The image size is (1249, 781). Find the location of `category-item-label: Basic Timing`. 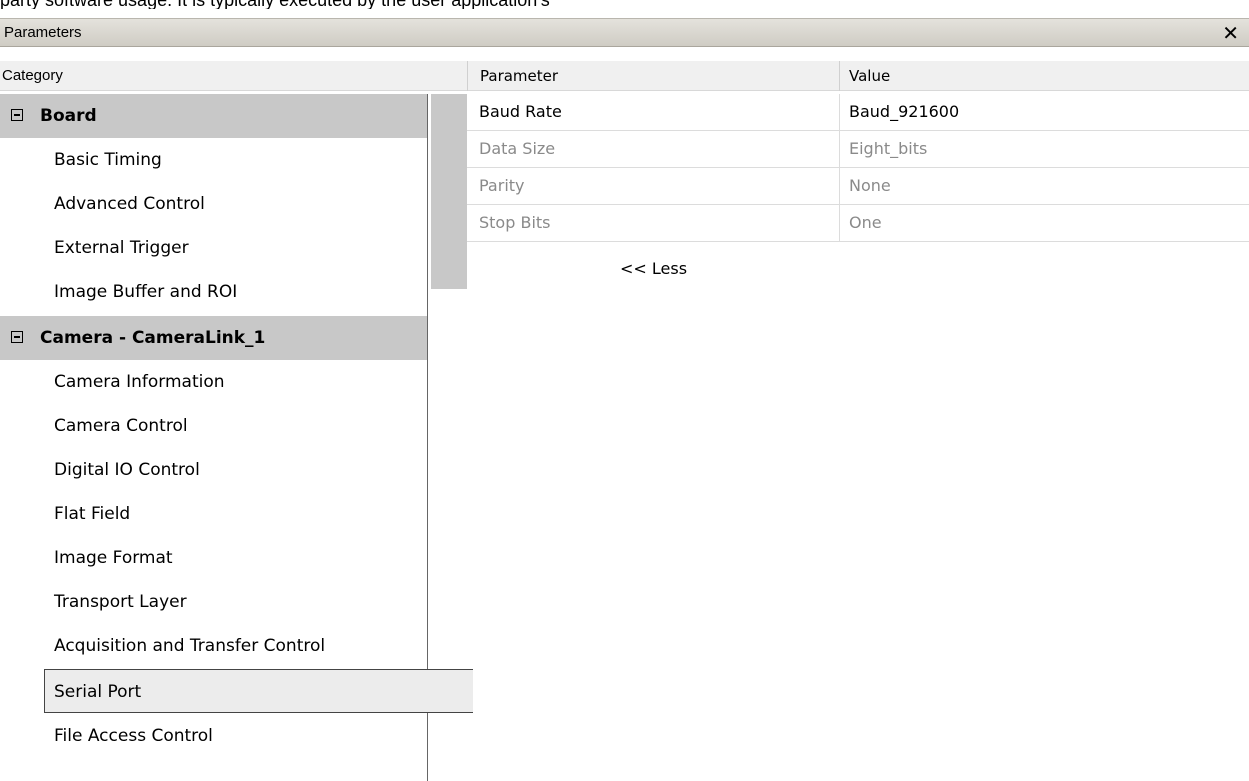

category-item-label: Basic Timing is located at coordinates (108, 160).